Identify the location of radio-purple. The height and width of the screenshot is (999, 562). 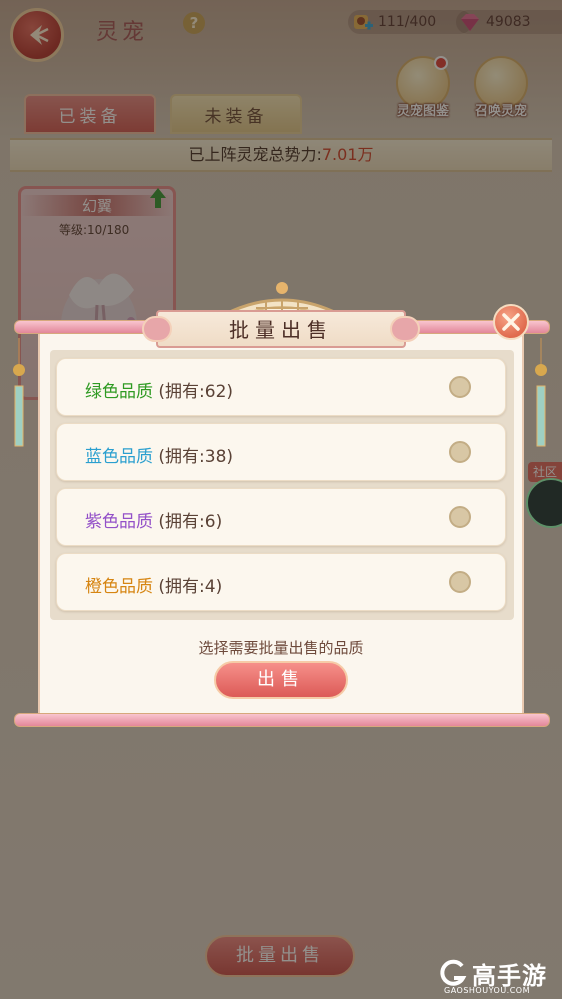
(460, 517).